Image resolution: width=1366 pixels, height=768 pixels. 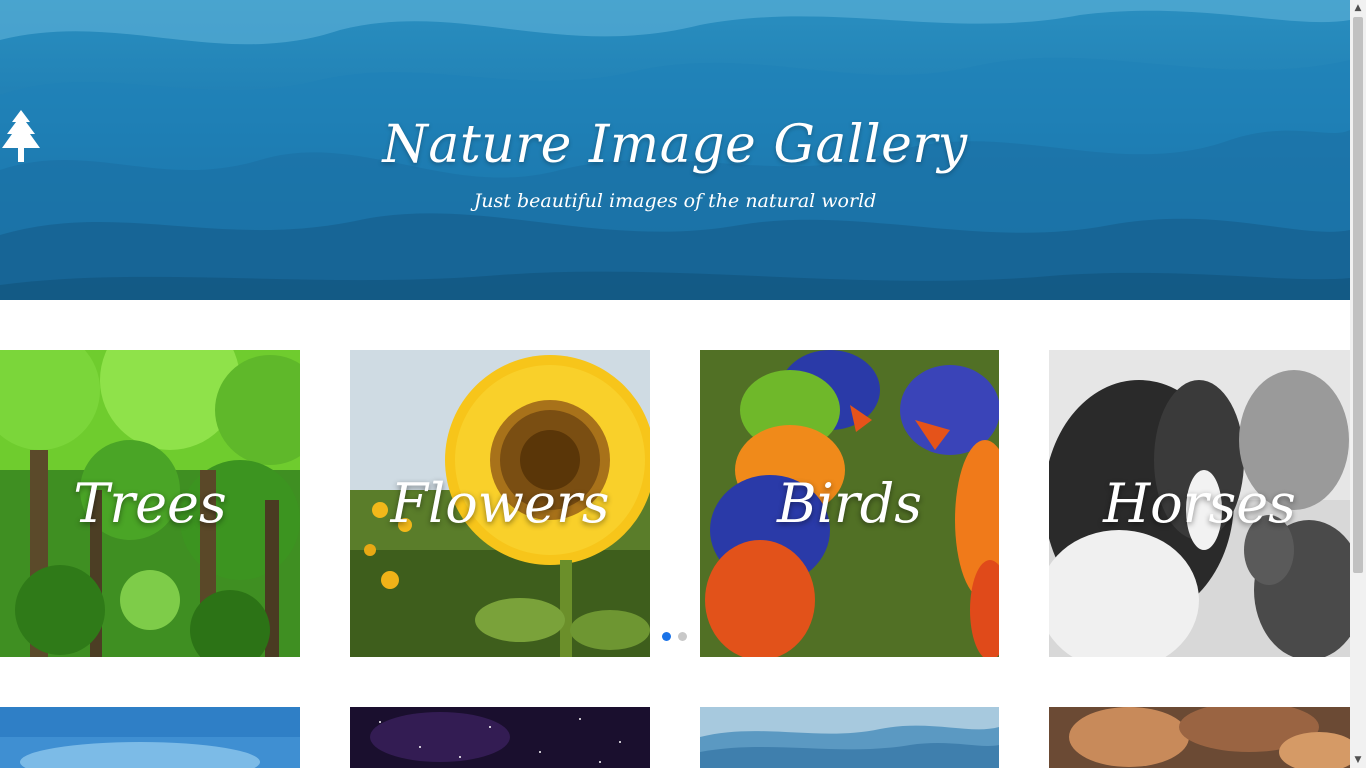 I want to click on tree-icon, so click(x=21, y=136).